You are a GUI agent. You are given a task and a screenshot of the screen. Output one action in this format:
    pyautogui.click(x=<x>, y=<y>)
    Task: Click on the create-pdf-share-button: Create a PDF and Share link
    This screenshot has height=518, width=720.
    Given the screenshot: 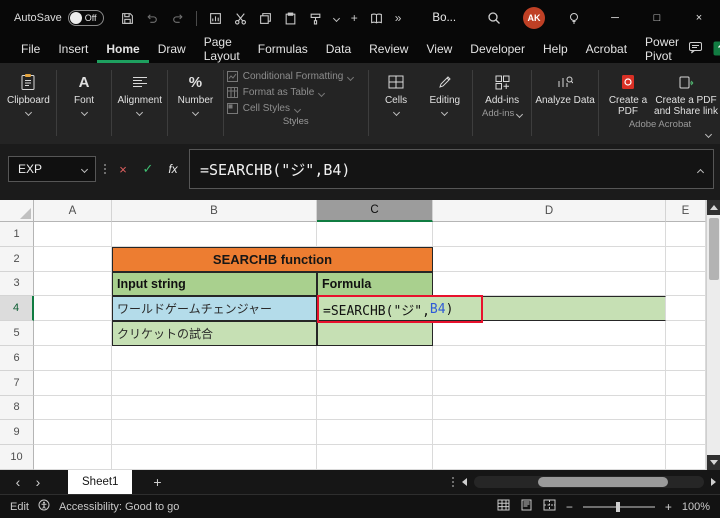 What is the action you would take?
    pyautogui.click(x=686, y=91)
    